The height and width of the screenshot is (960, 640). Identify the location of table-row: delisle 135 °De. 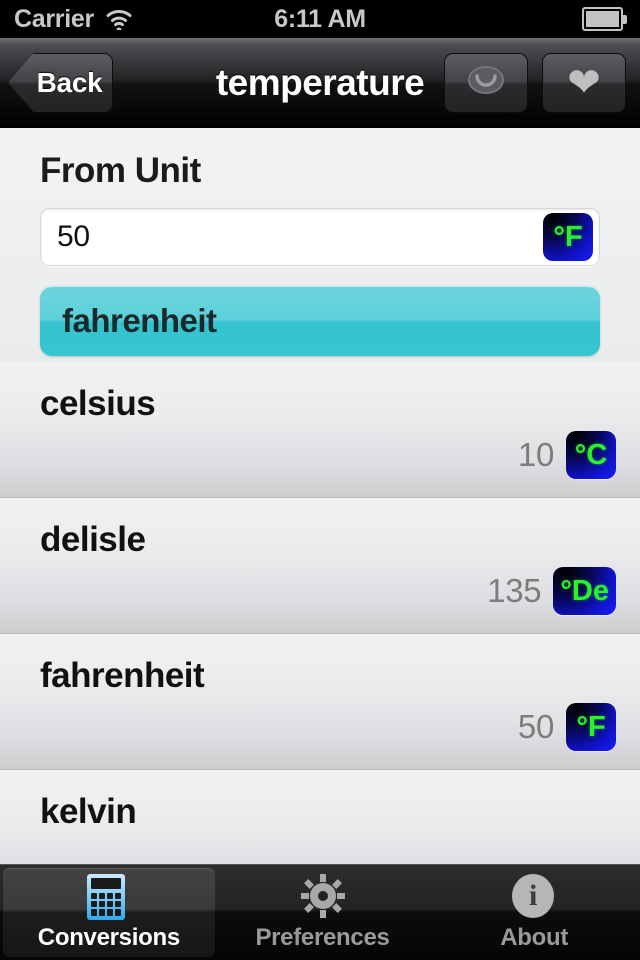
(320, 566).